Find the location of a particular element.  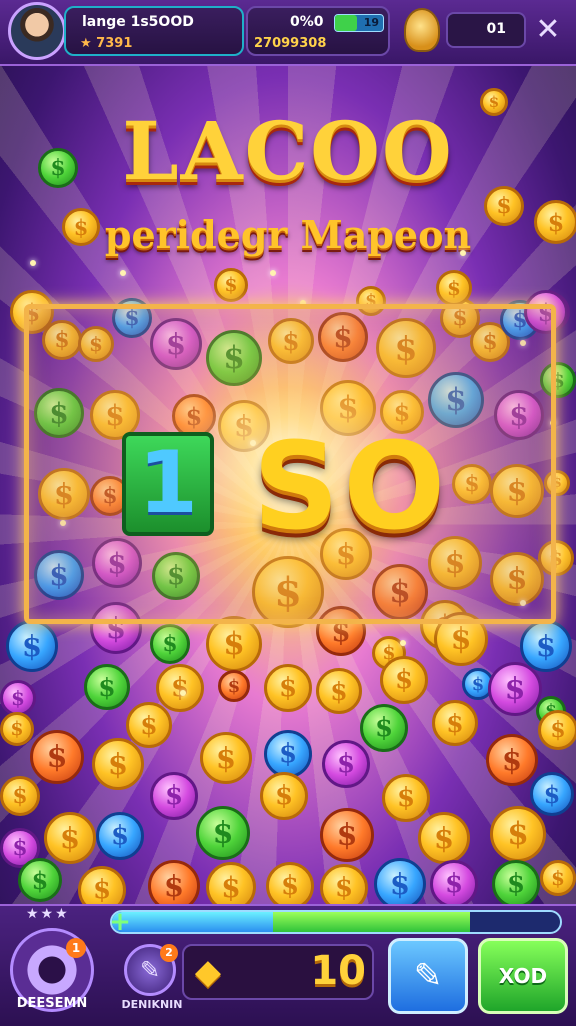

rating-stars: ★★★ is located at coordinates (48, 914).